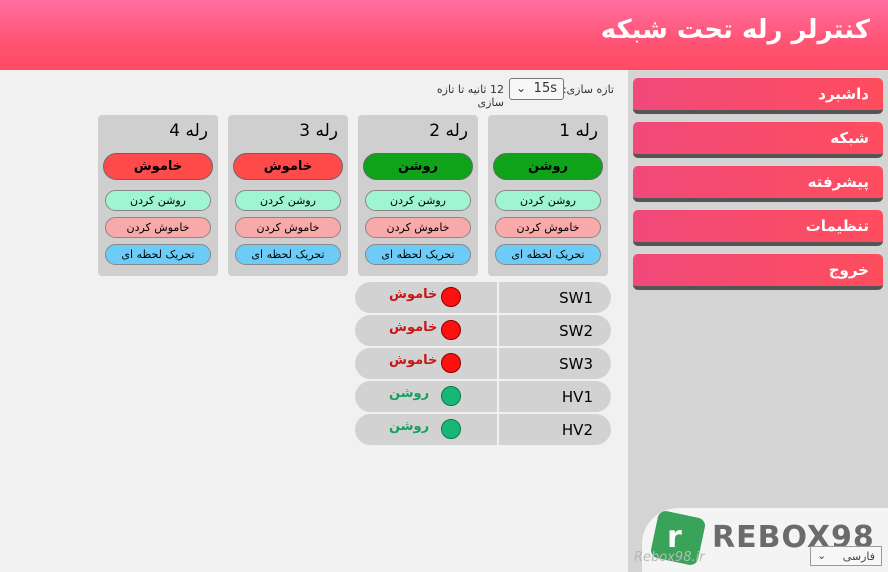  What do you see at coordinates (576, 364) in the screenshot?
I see `input-name: SW3` at bounding box center [576, 364].